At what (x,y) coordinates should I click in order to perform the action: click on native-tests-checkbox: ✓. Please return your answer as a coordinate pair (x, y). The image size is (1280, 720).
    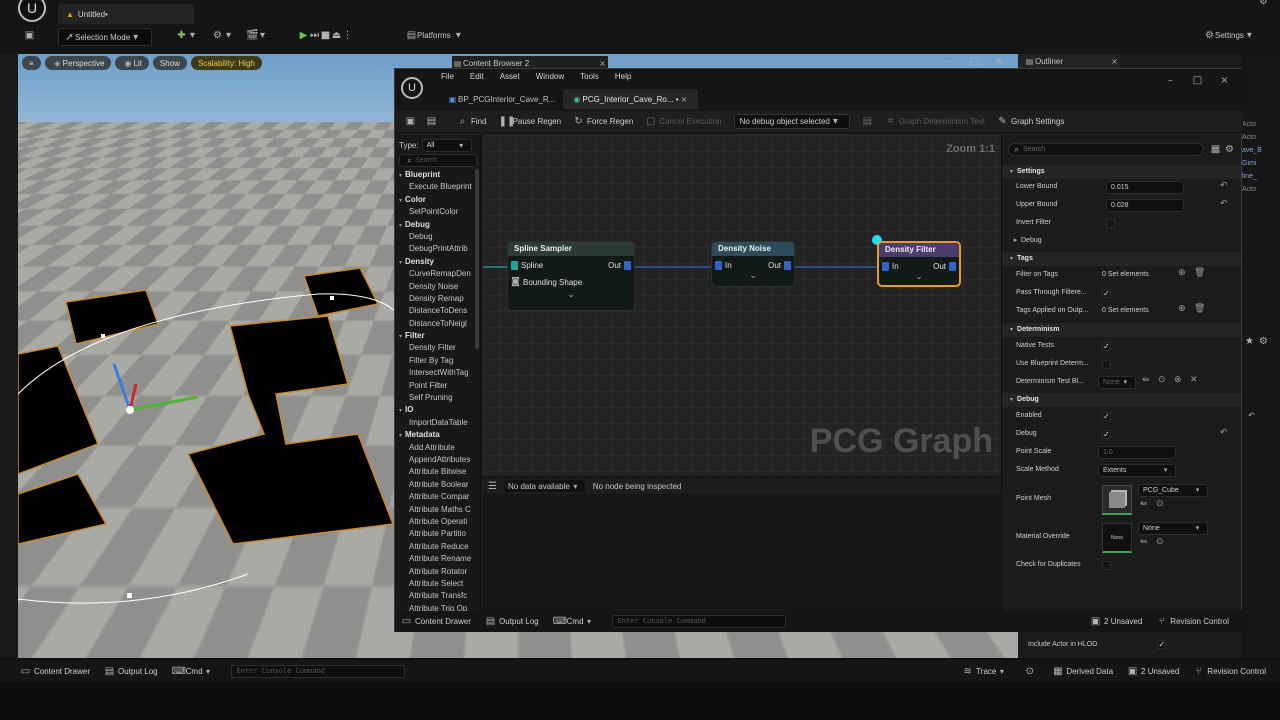
    Looking at the image, I should click on (1106, 346).